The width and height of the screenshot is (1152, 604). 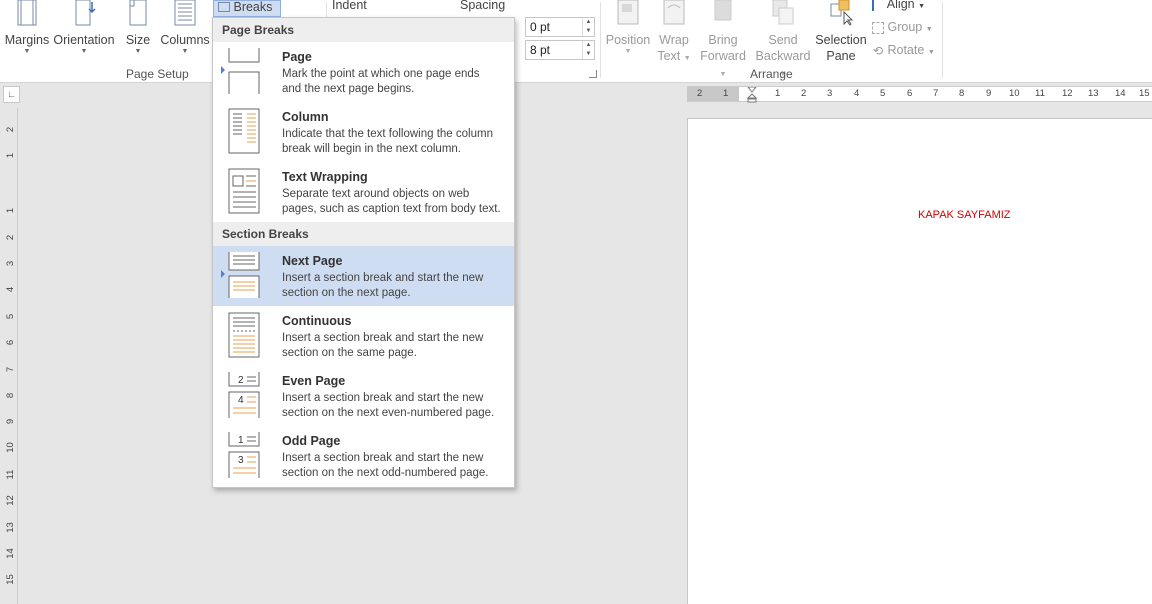 What do you see at coordinates (905, 27) in the screenshot?
I see `group-label: Group` at bounding box center [905, 27].